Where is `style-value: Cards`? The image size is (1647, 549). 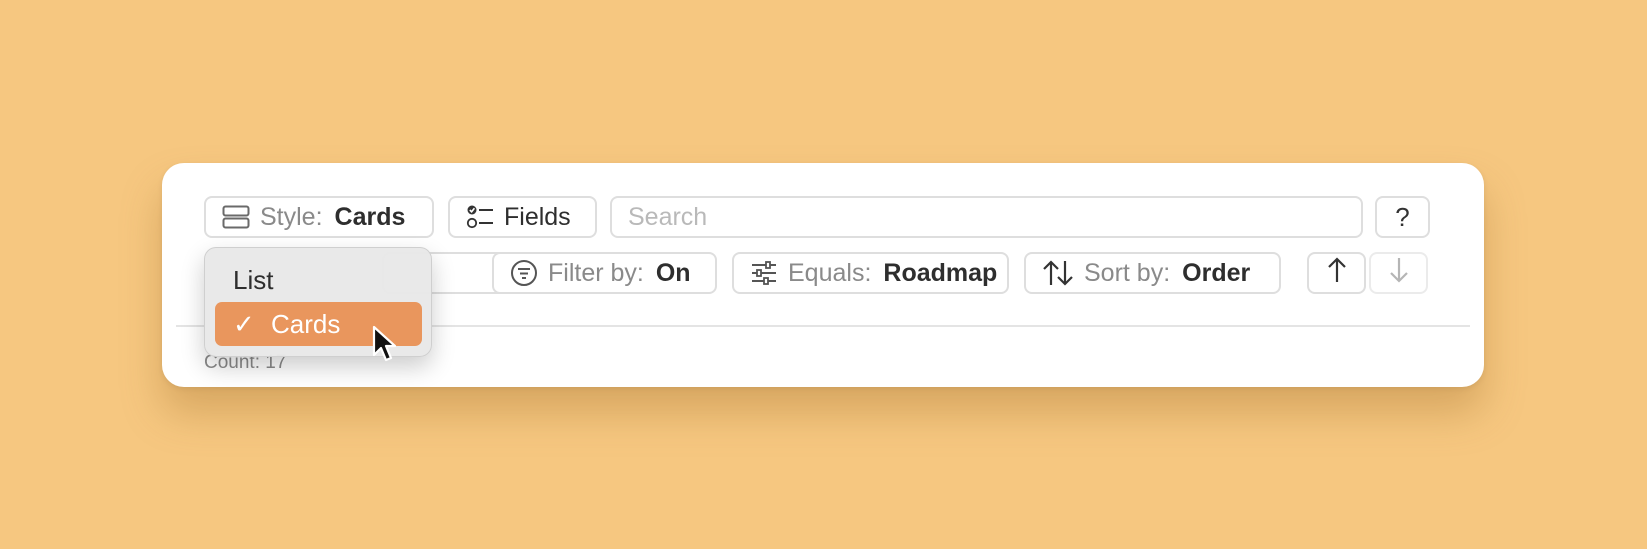
style-value: Cards is located at coordinates (370, 216).